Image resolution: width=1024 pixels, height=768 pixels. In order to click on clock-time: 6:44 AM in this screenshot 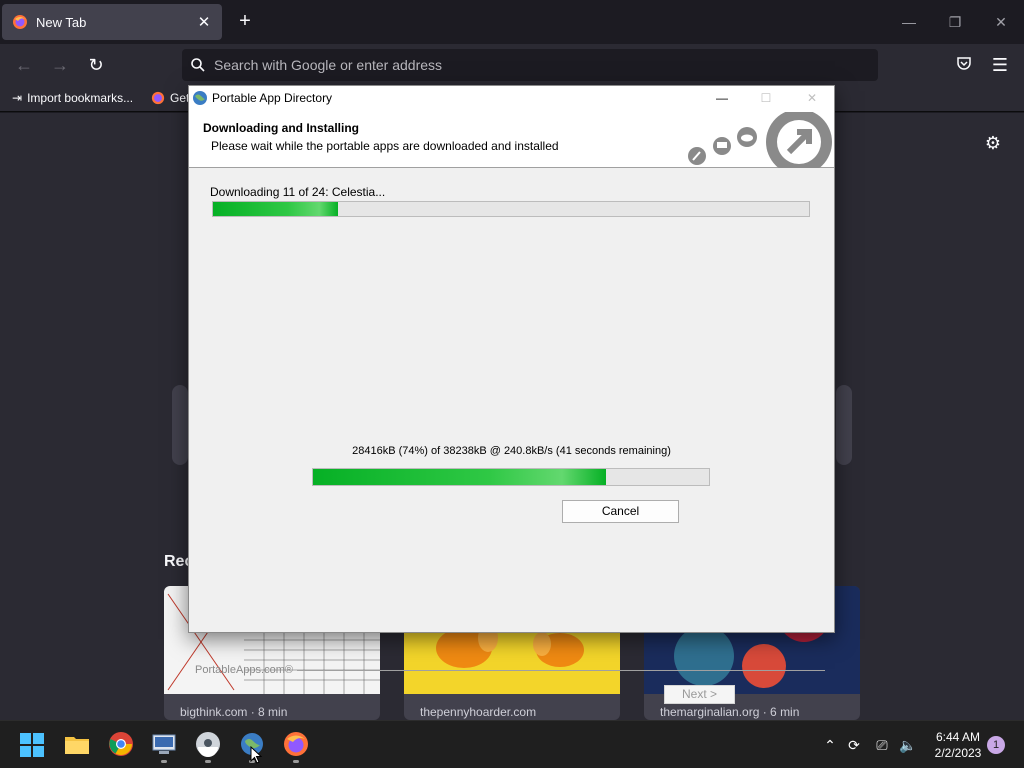, I will do `click(958, 737)`.